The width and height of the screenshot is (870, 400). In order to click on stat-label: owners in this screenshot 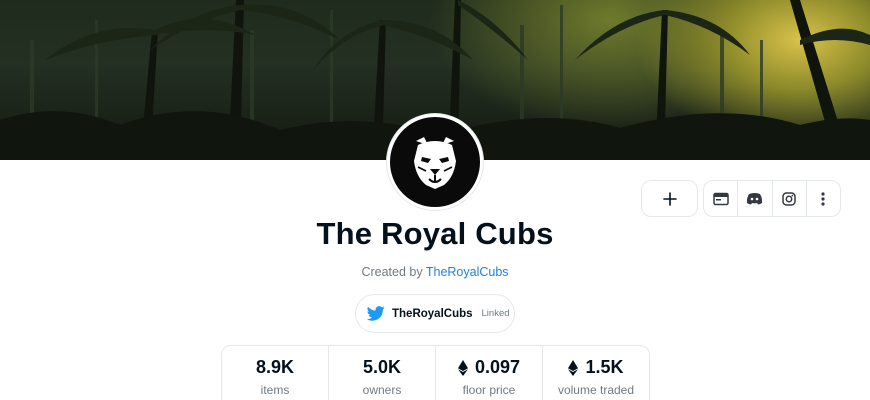, I will do `click(382, 390)`.